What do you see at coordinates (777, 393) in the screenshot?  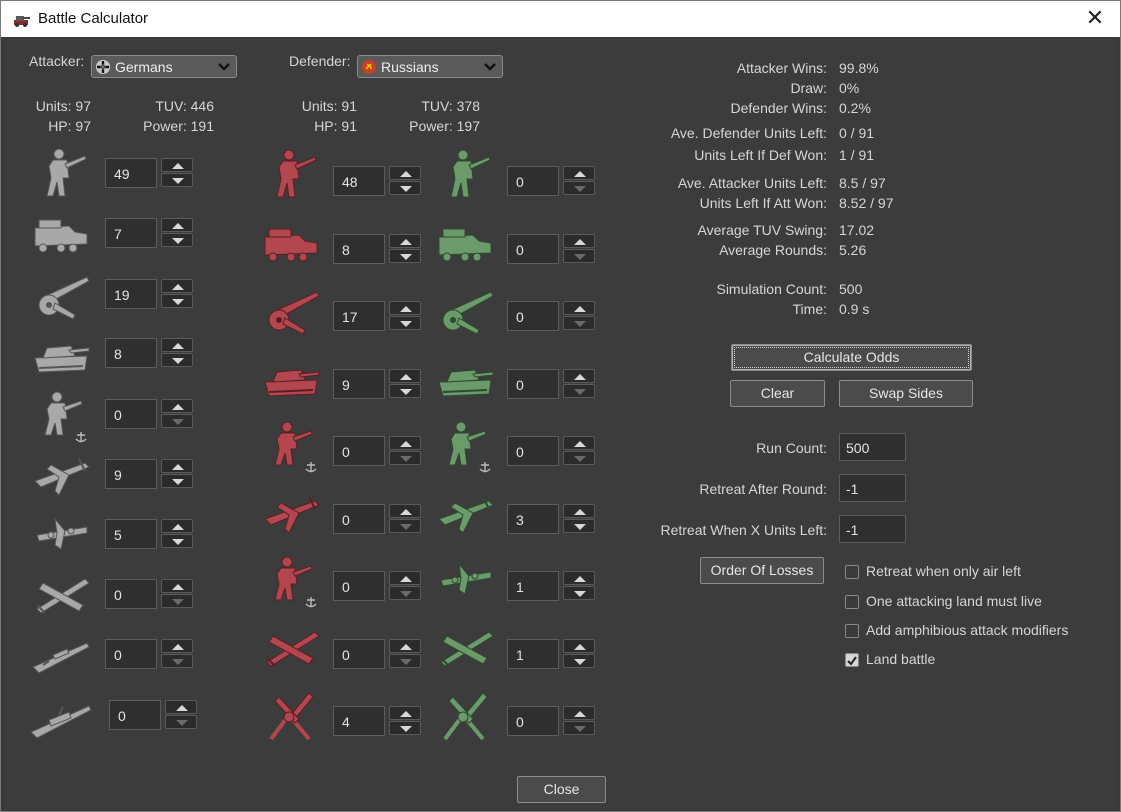 I see `clear-button: Clear` at bounding box center [777, 393].